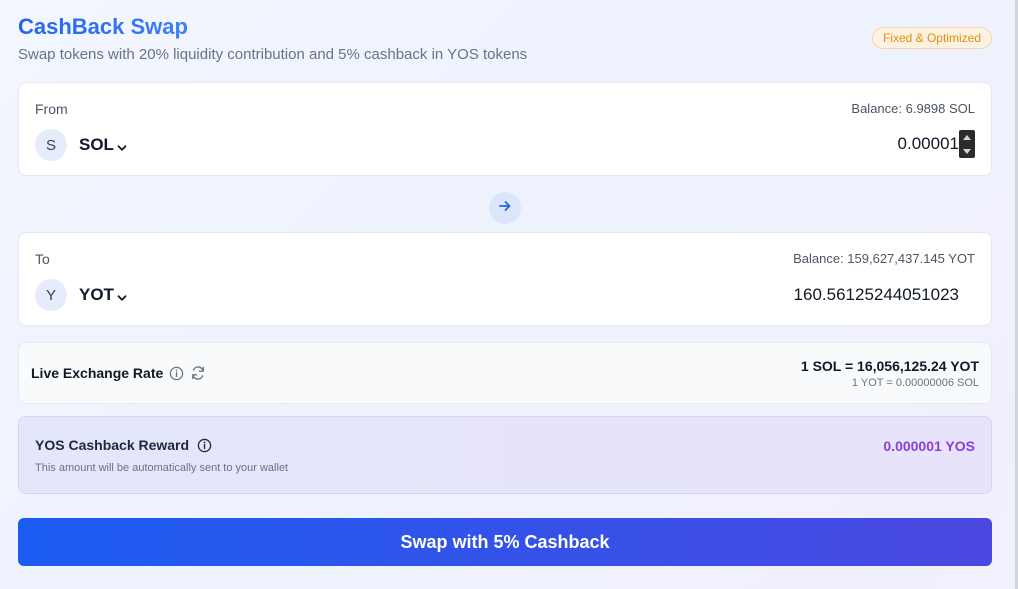 This screenshot has width=1018, height=589. What do you see at coordinates (884, 258) in the screenshot?
I see `to-balance: Balance: 159,627,437.145 YOT` at bounding box center [884, 258].